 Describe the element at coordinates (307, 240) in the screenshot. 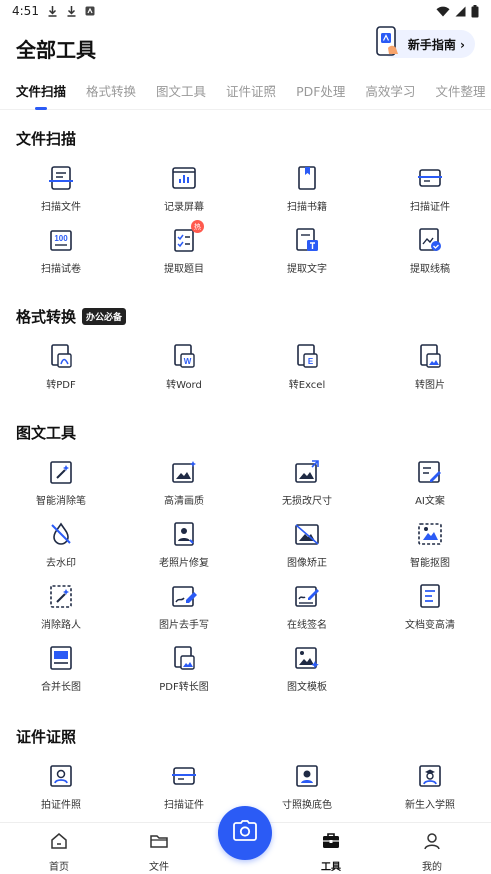

I see `extract-text-icon` at that location.